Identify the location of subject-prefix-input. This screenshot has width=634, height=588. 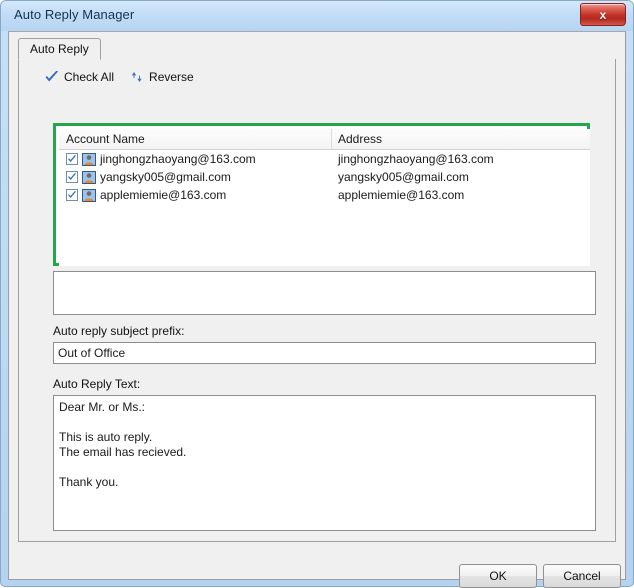
(324, 353).